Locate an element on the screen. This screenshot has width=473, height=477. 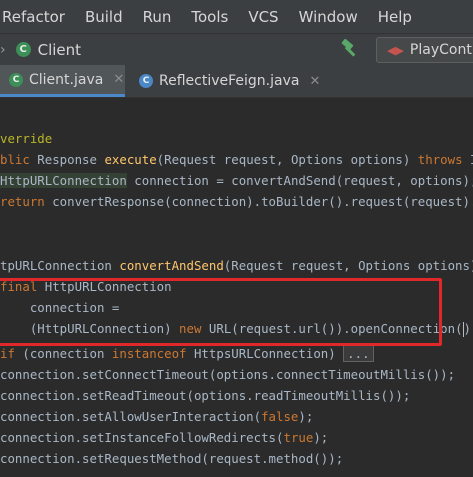
run-configuration-select: ◀▶ PlayContr is located at coordinates (424, 50).